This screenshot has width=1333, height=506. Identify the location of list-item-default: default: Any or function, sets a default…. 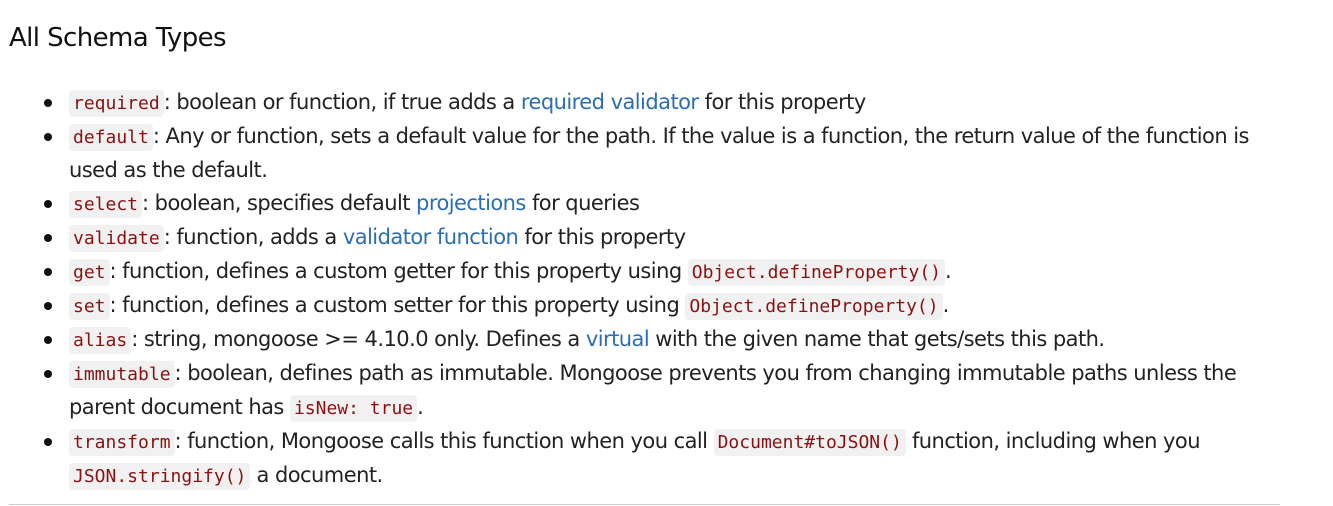
(647, 153).